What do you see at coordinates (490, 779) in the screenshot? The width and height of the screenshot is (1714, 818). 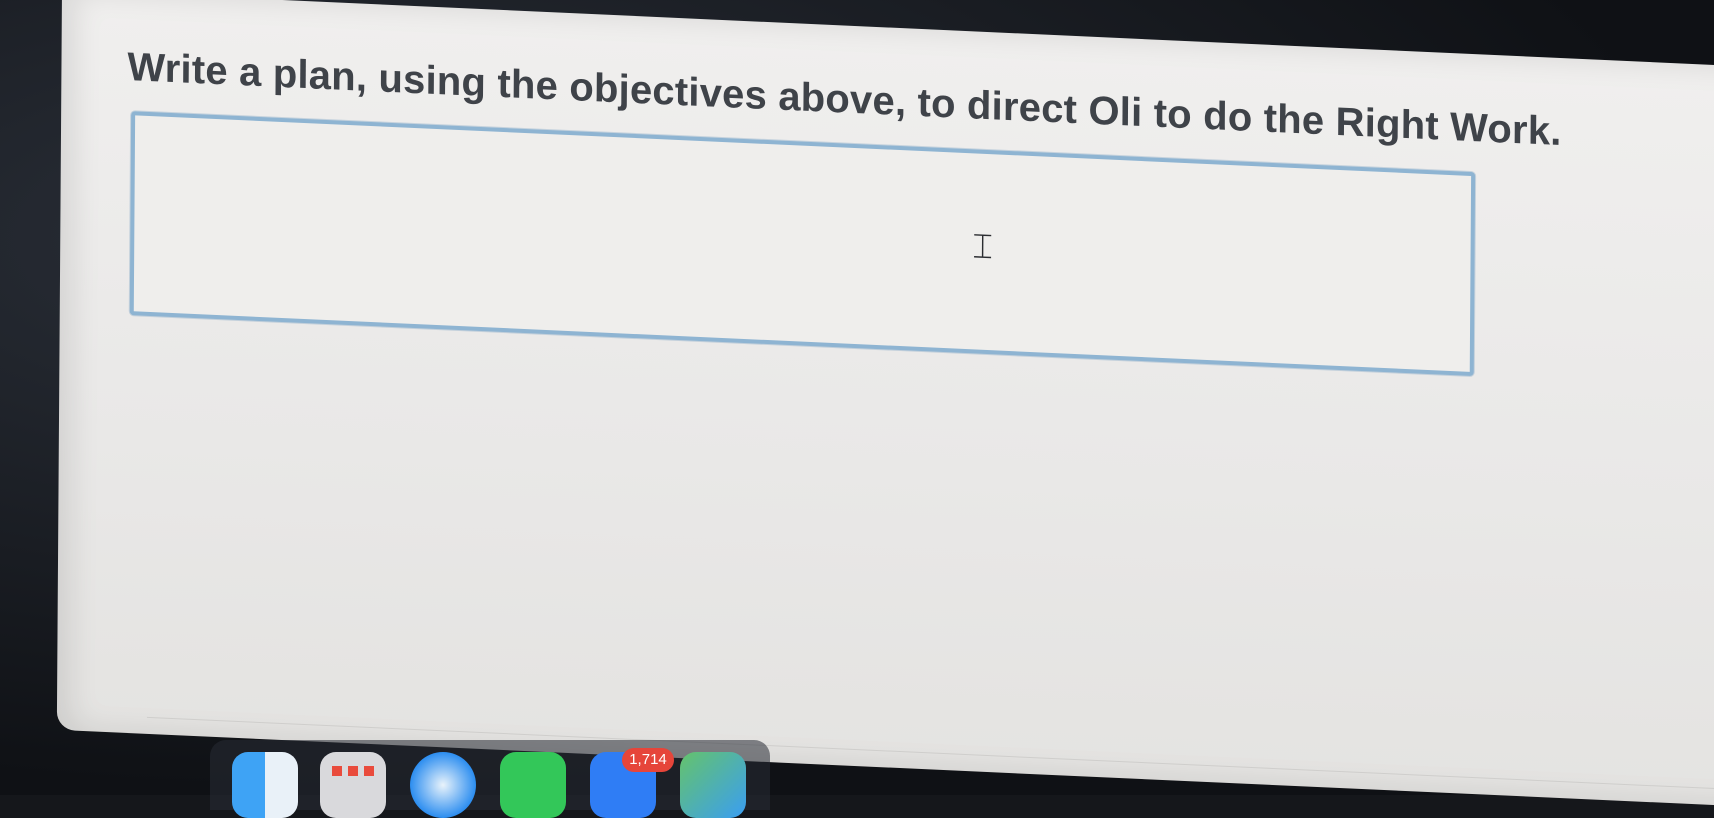 I see `macos-dock: 1,714` at bounding box center [490, 779].